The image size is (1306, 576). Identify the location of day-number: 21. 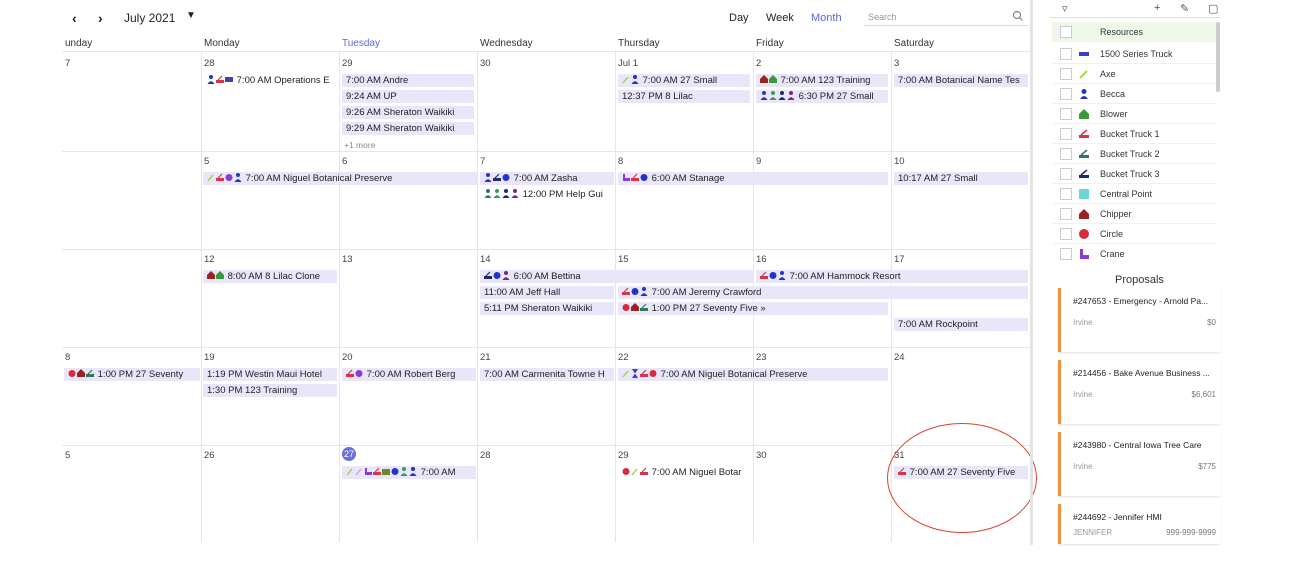
(485, 357).